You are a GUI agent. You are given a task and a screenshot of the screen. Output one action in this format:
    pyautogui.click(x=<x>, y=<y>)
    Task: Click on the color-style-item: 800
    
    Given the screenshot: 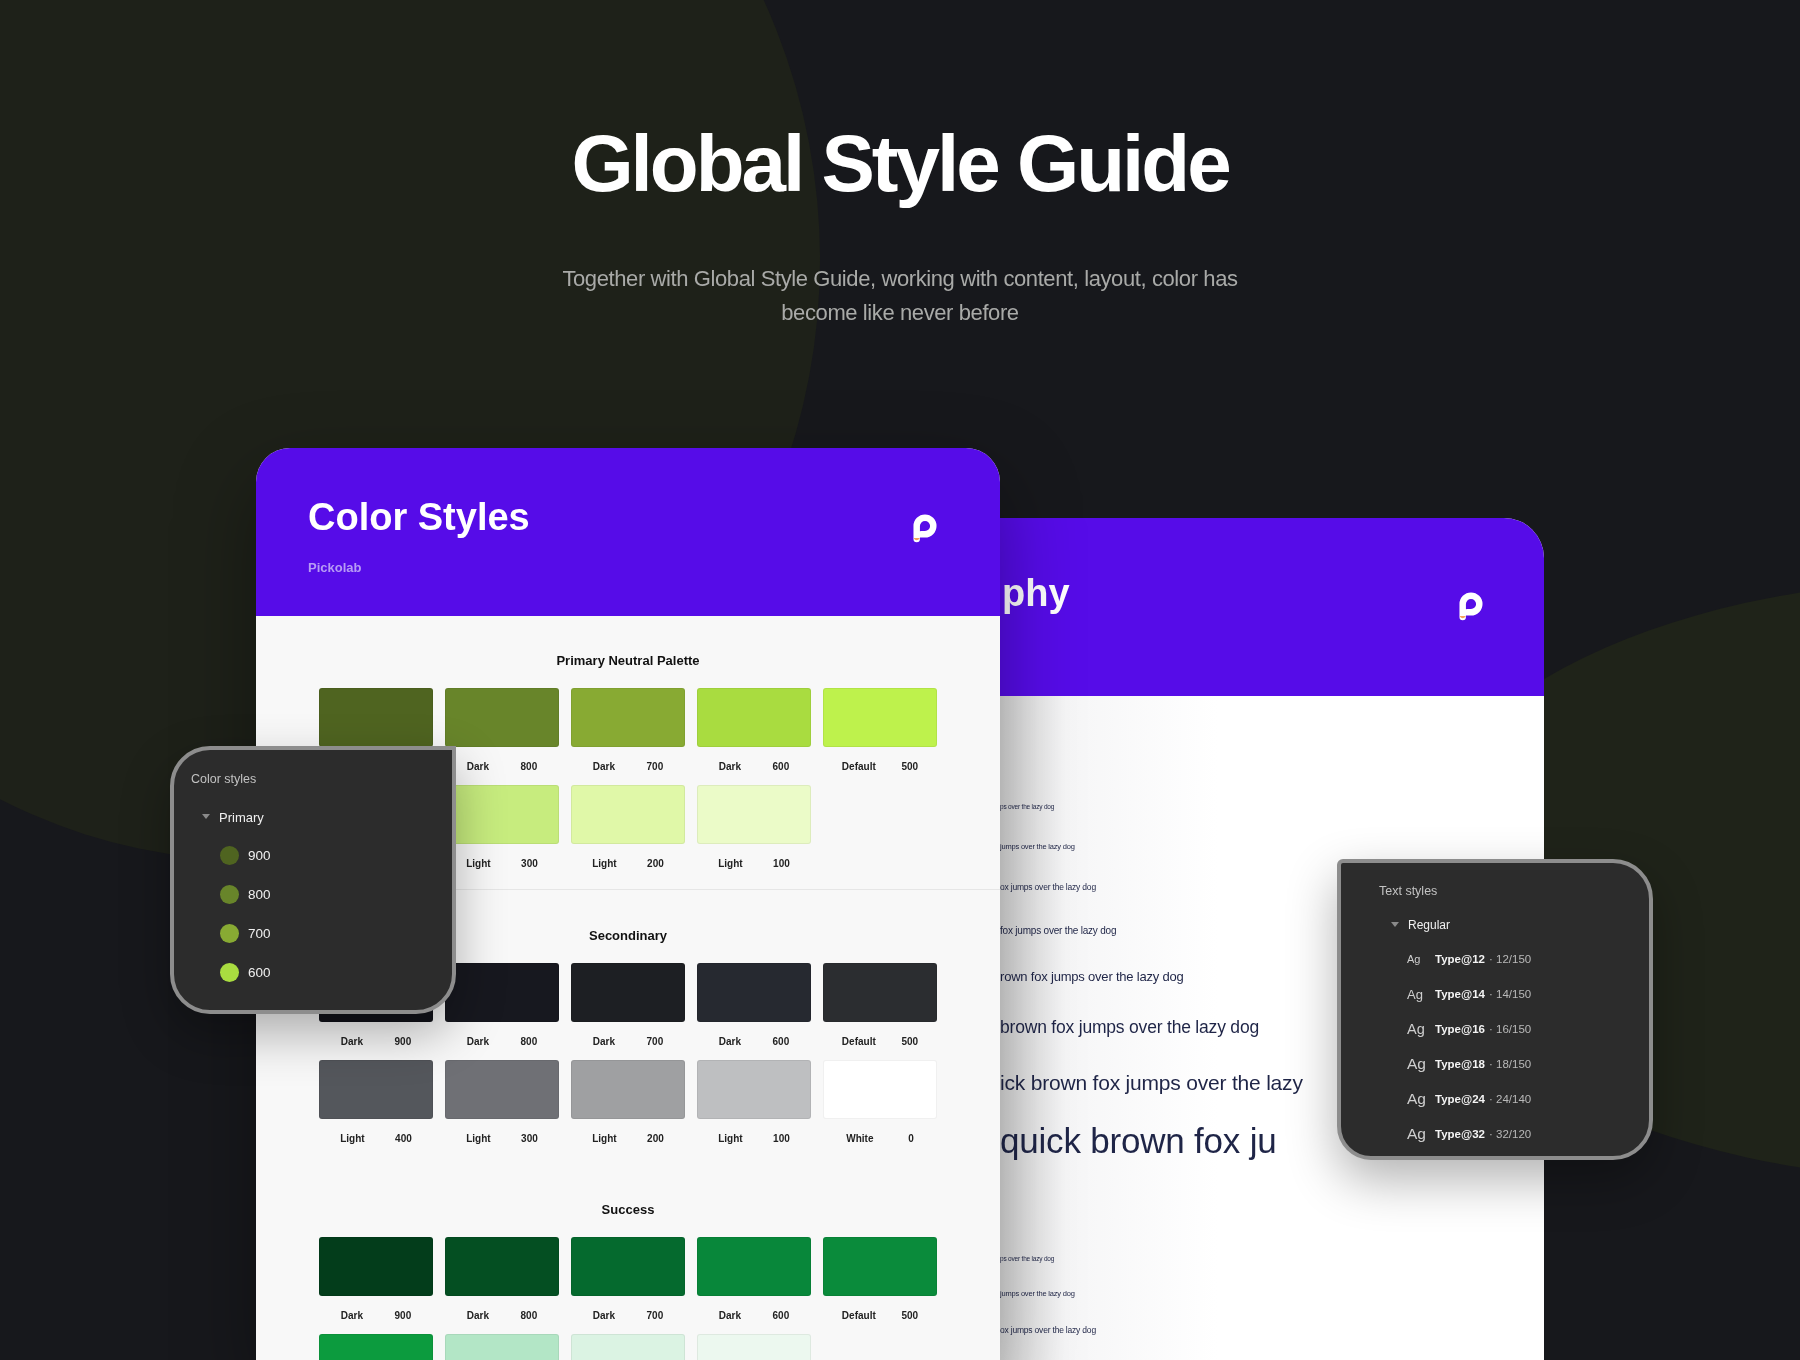 What is the action you would take?
    pyautogui.click(x=259, y=894)
    